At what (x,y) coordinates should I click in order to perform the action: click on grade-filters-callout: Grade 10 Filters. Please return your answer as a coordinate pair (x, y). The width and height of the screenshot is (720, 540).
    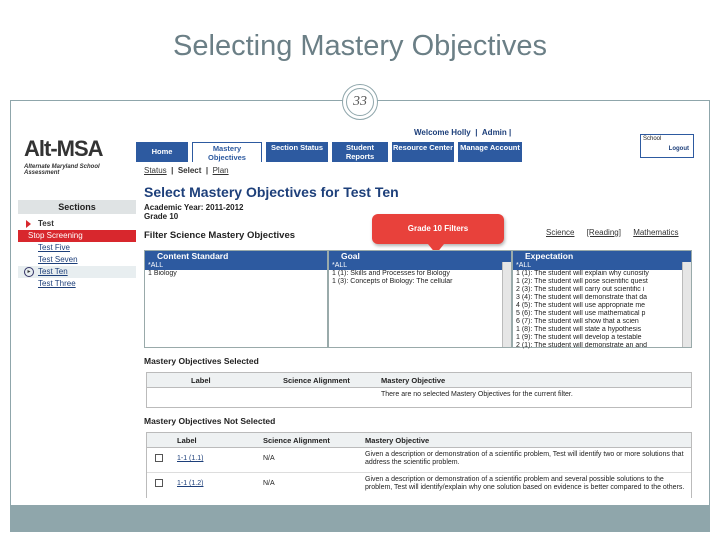
    Looking at the image, I should click on (438, 234).